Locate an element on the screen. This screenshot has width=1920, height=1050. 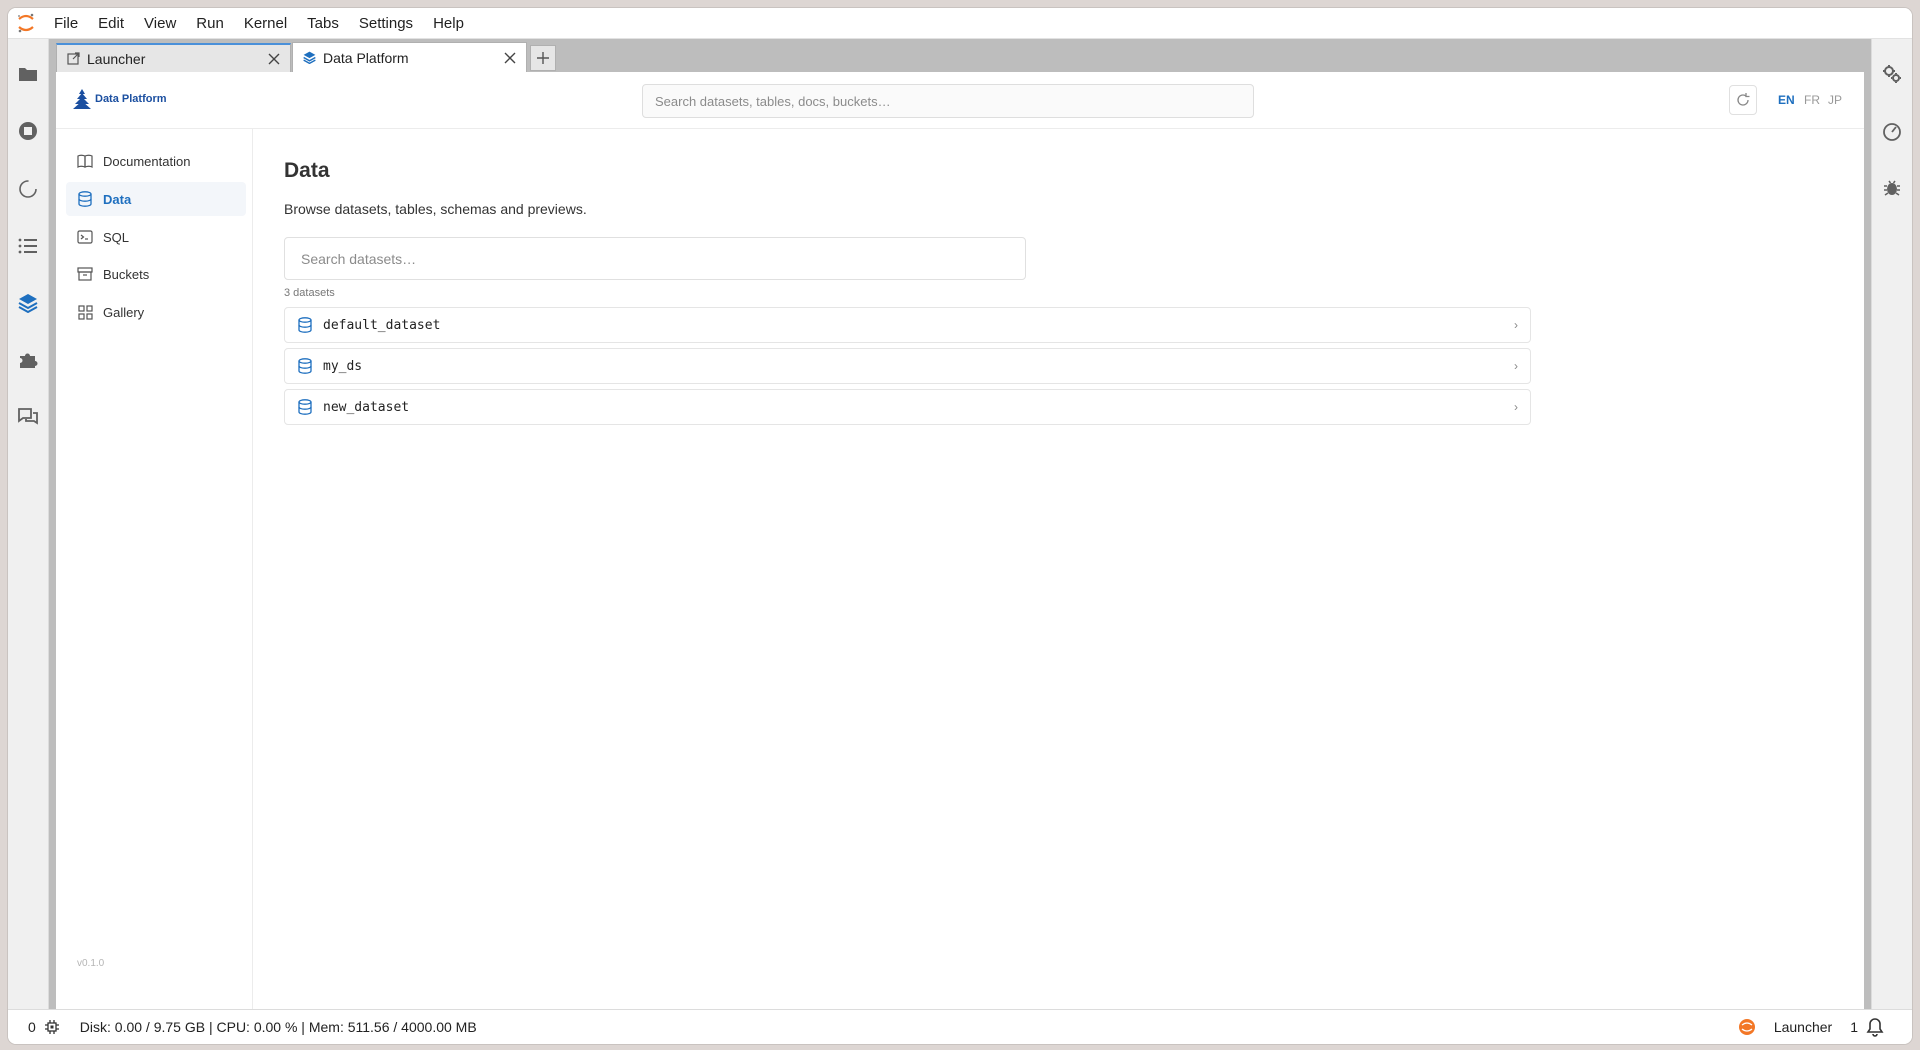
active-tab-label: Launcher is located at coordinates (1803, 1027).